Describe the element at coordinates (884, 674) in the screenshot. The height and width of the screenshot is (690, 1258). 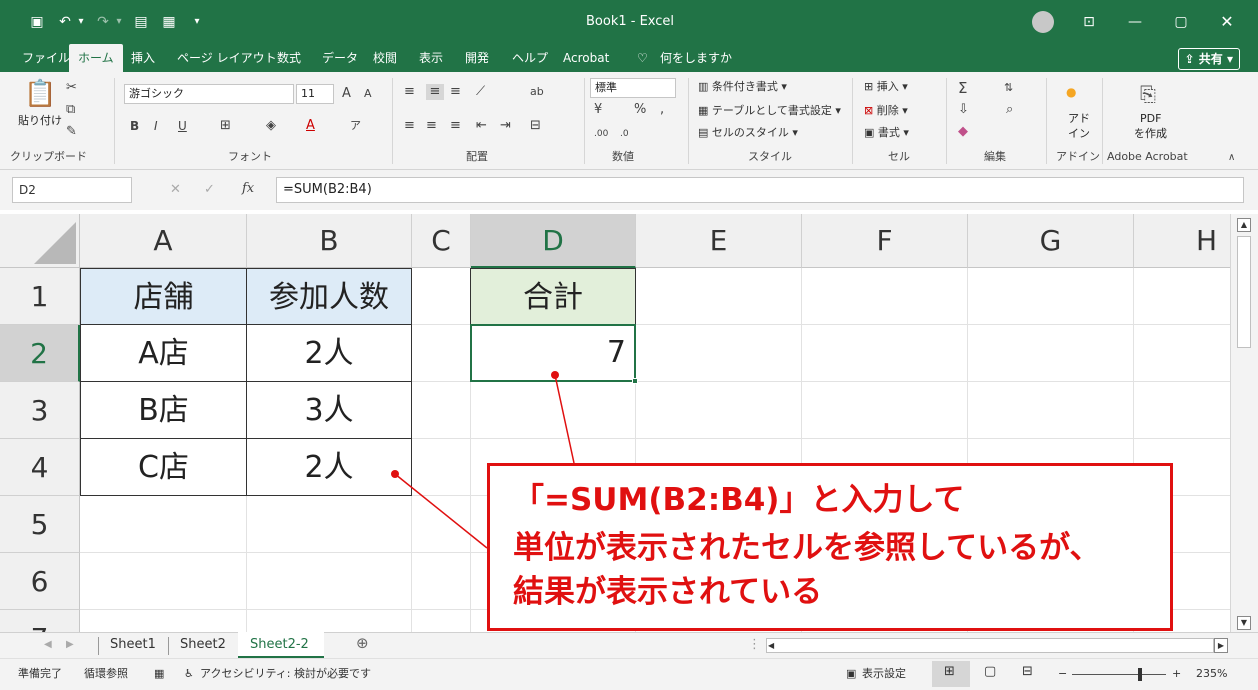
I see `status-display-settings: 表示設定` at that location.